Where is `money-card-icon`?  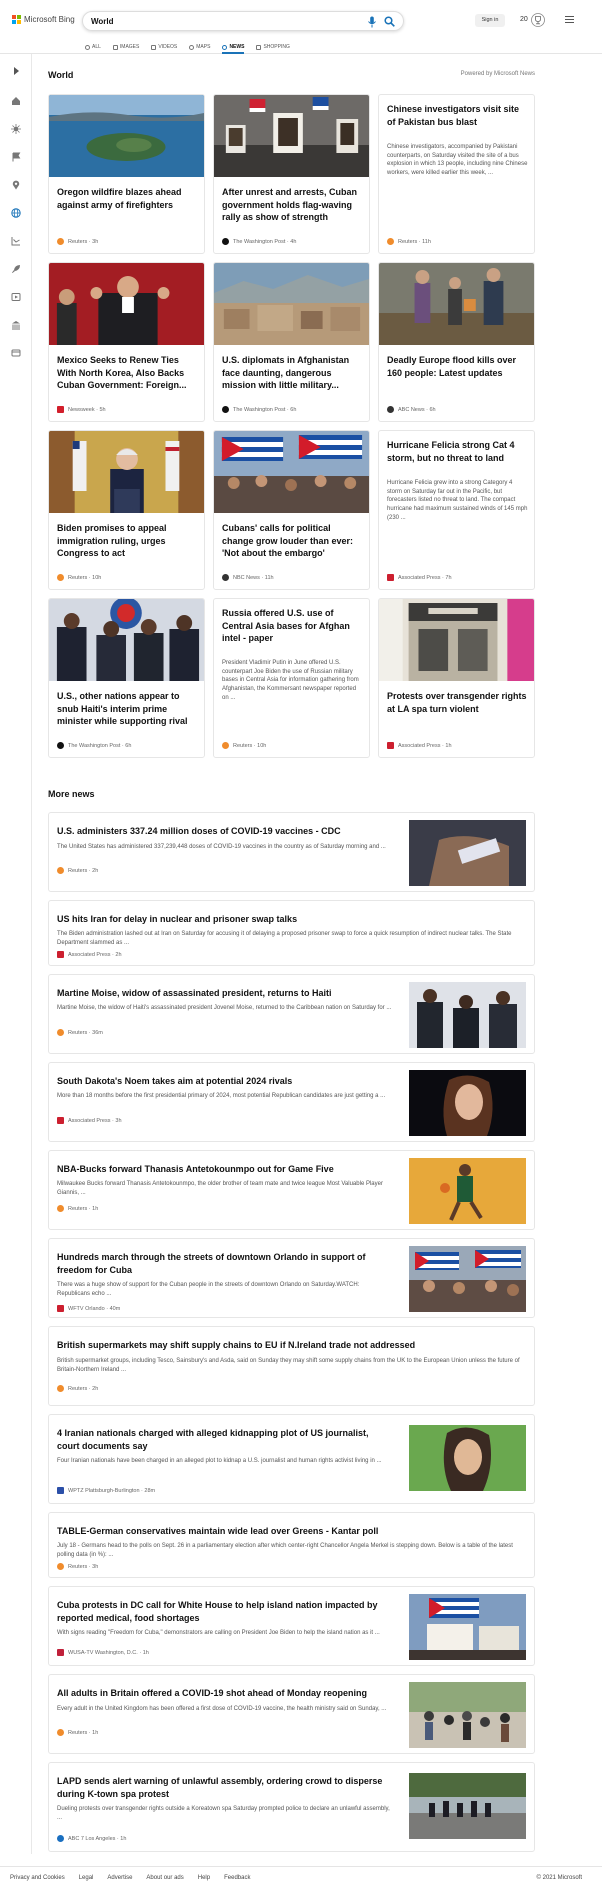 money-card-icon is located at coordinates (16, 353).